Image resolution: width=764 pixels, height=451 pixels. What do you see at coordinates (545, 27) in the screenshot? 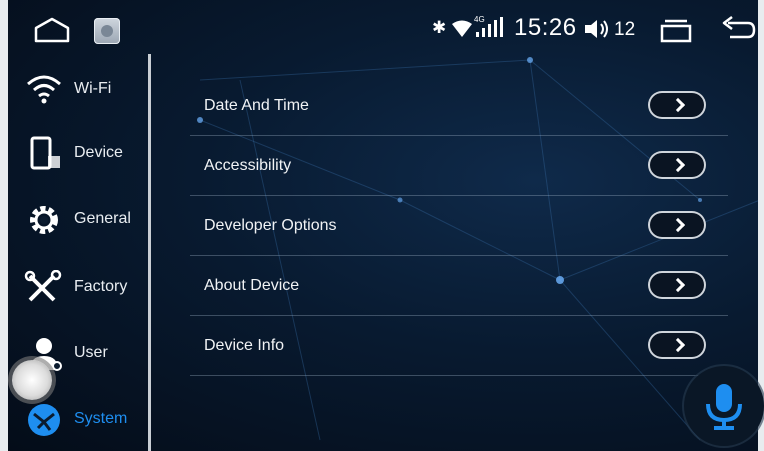
I see `clock: 15:26` at bounding box center [545, 27].